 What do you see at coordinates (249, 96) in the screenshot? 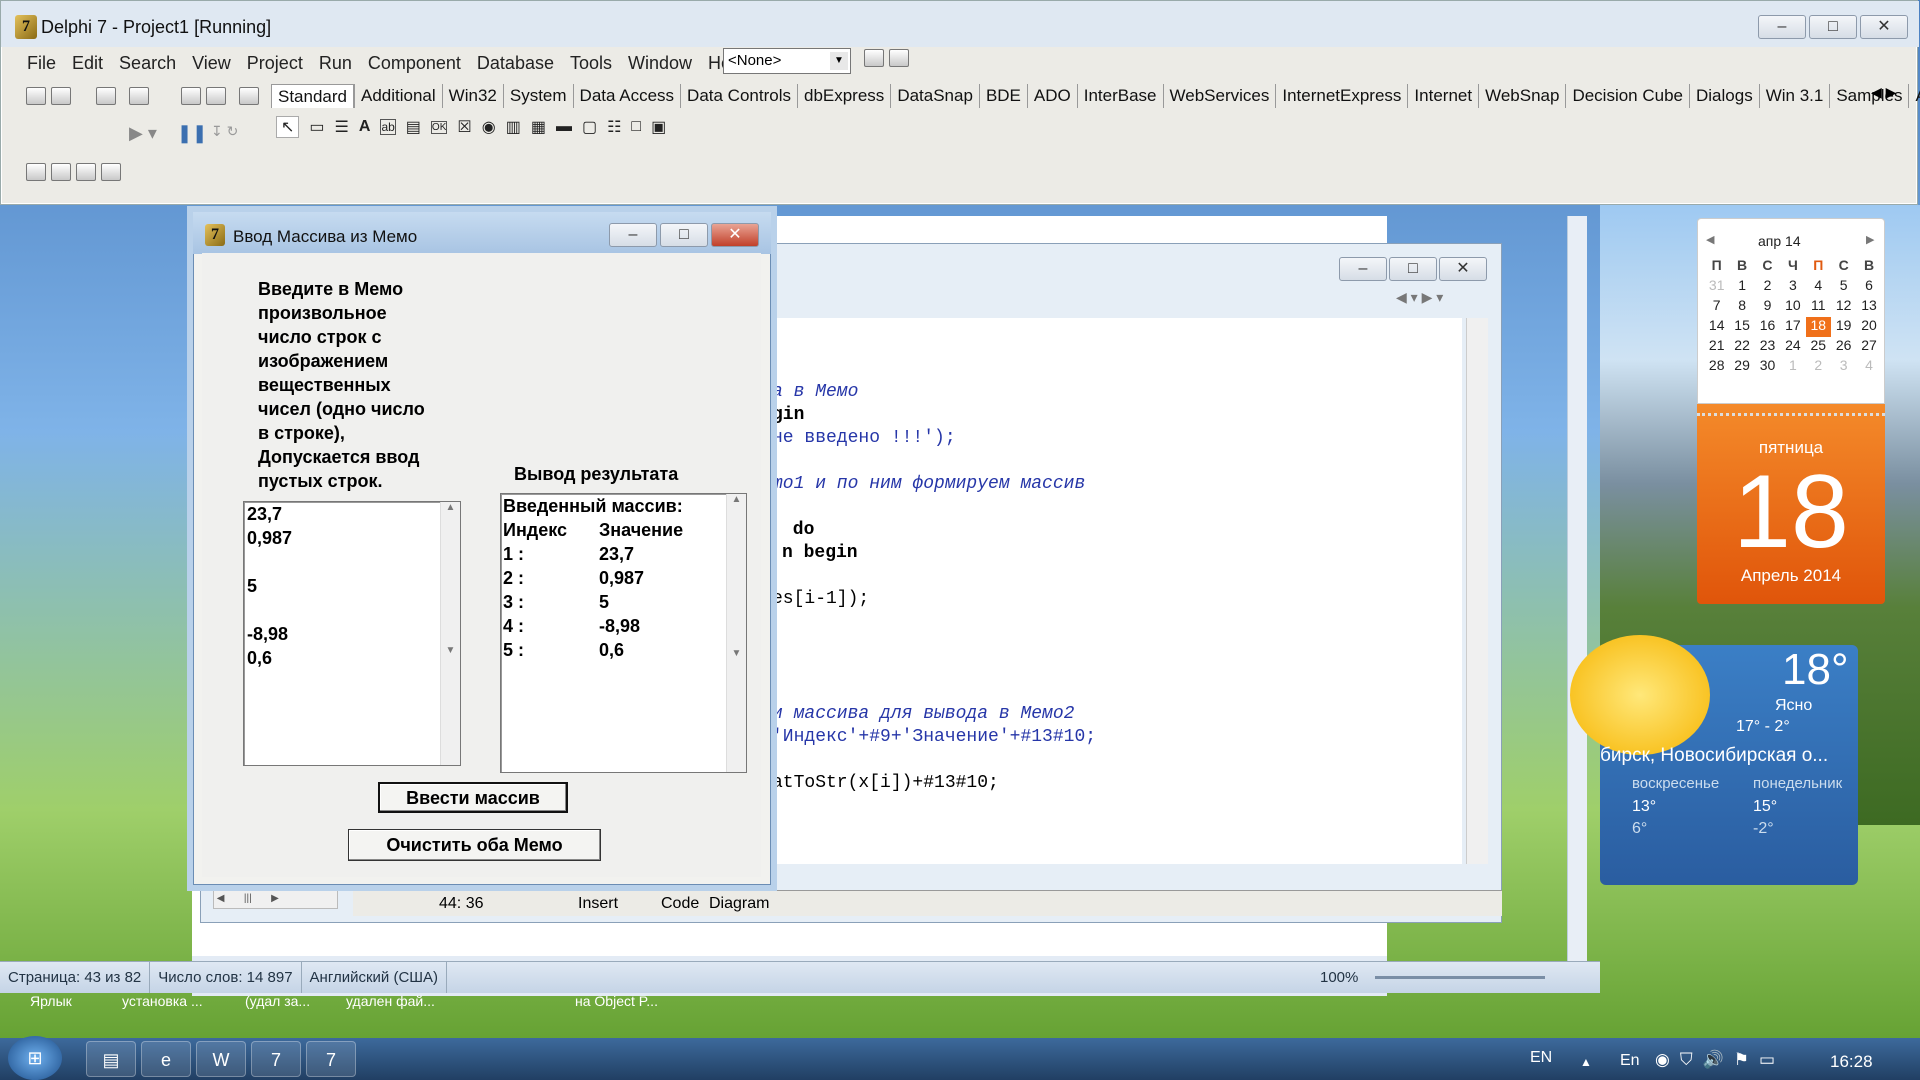
I see `help-icon` at bounding box center [249, 96].